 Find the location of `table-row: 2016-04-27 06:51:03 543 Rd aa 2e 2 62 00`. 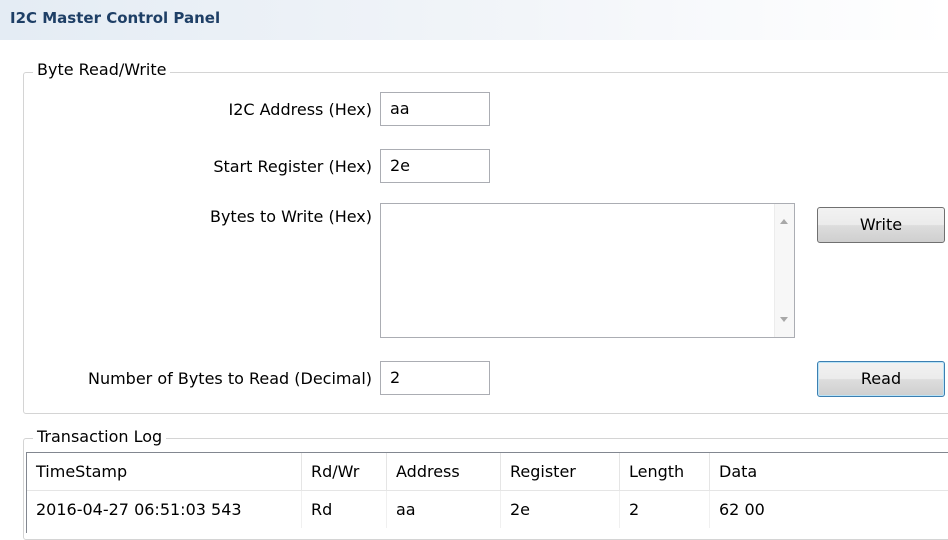

table-row: 2016-04-27 06:51:03 543 Rd aa 2e 2 62 00 is located at coordinates (487, 510).